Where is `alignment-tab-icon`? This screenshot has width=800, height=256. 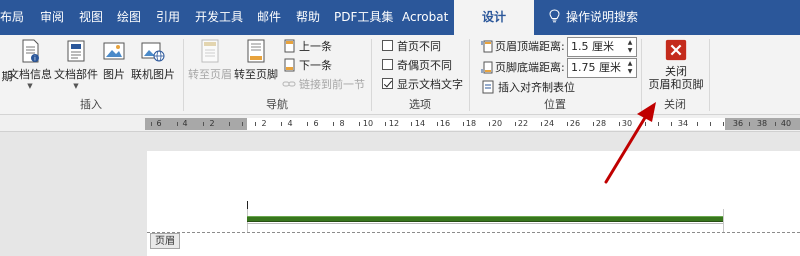
alignment-tab-icon is located at coordinates (488, 87).